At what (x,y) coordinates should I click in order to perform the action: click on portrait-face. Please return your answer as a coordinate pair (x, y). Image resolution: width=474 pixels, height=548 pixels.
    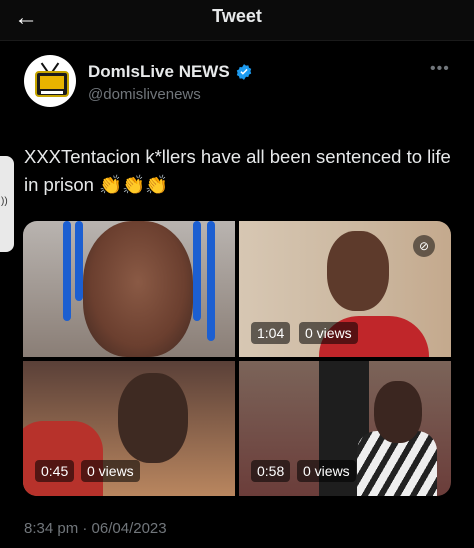
    Looking at the image, I should click on (138, 289).